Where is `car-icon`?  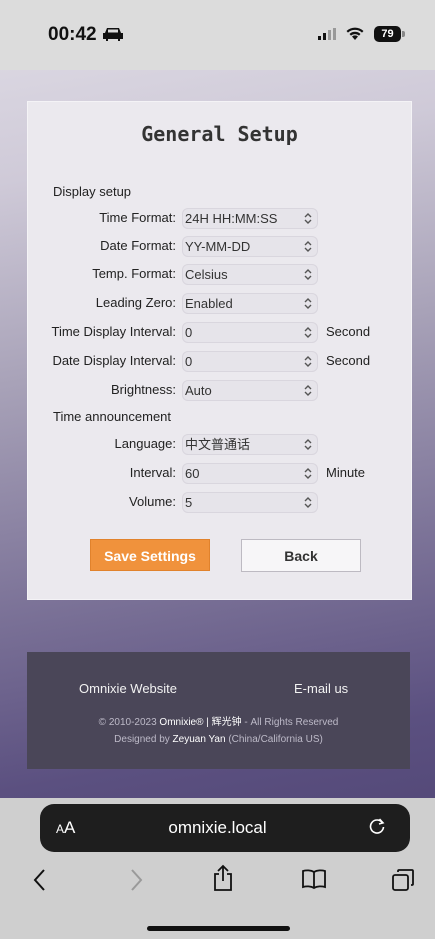
car-icon is located at coordinates (113, 34).